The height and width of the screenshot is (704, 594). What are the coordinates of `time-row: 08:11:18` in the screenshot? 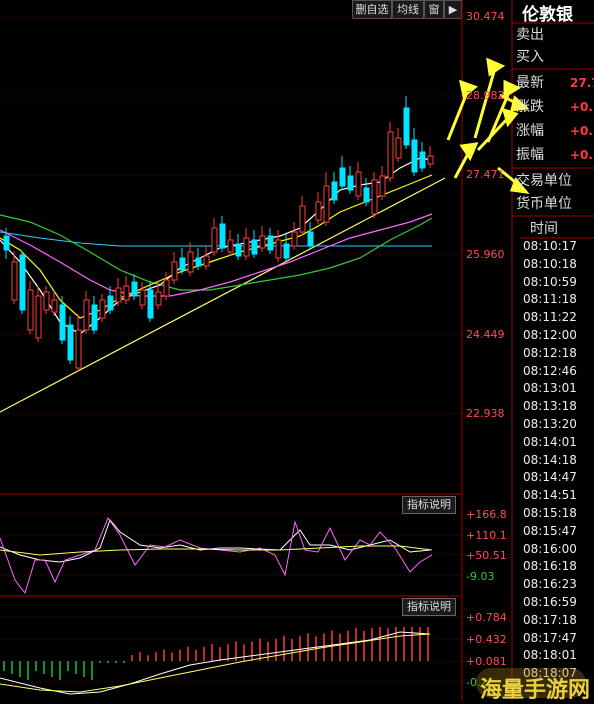 It's located at (557, 300).